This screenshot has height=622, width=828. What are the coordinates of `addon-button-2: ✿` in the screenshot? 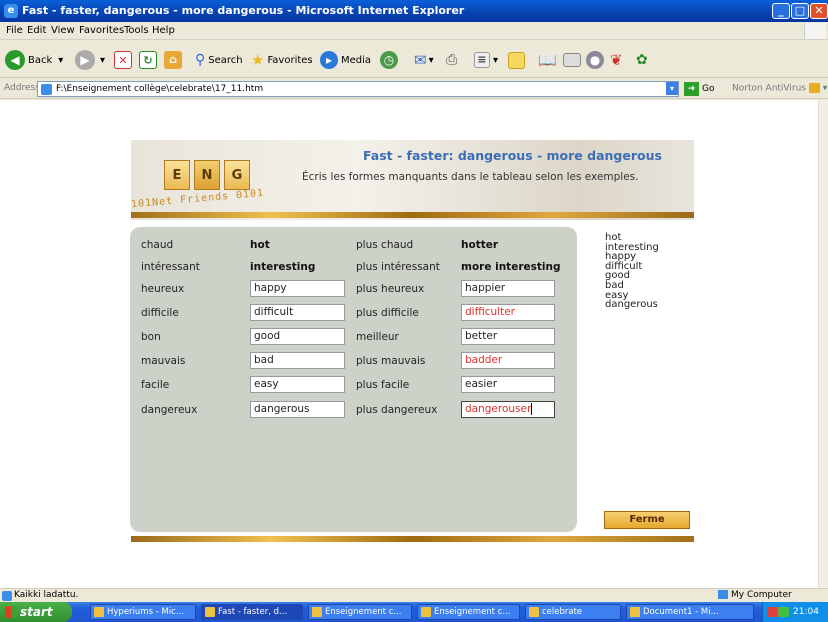 It's located at (642, 60).